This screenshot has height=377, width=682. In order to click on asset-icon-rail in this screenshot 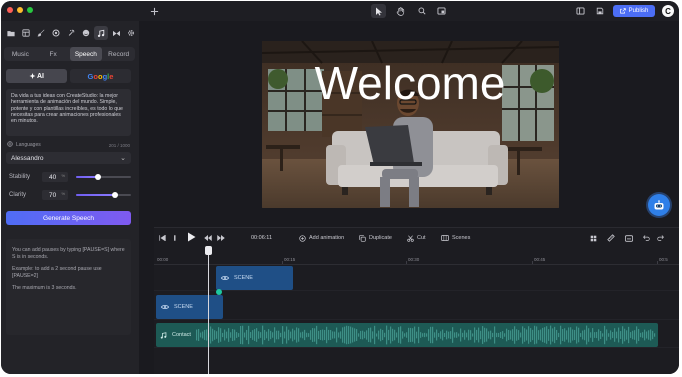, I will do `click(71, 33)`.